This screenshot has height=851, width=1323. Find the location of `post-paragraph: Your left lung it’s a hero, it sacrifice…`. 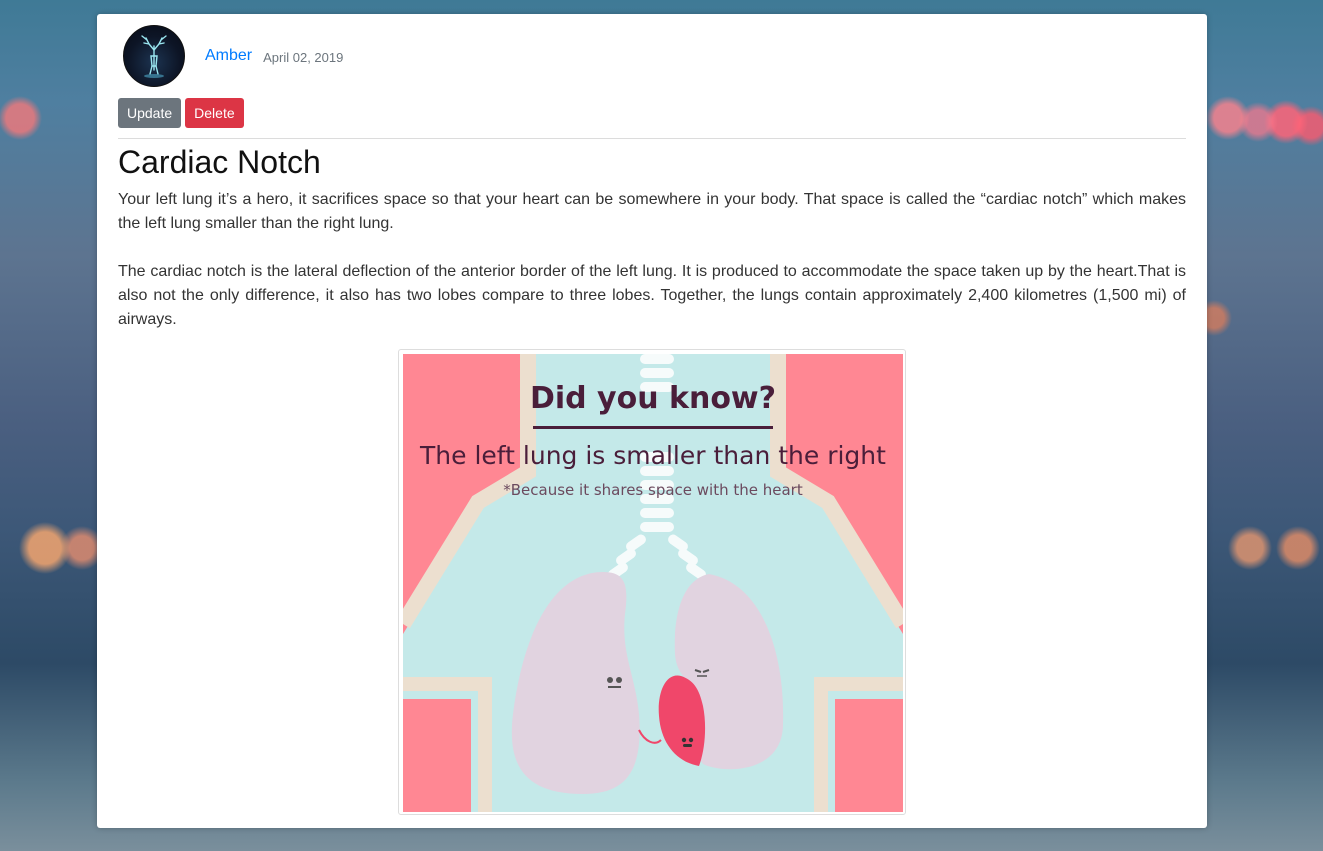

post-paragraph: Your left lung it’s a hero, it sacrifice… is located at coordinates (652, 211).